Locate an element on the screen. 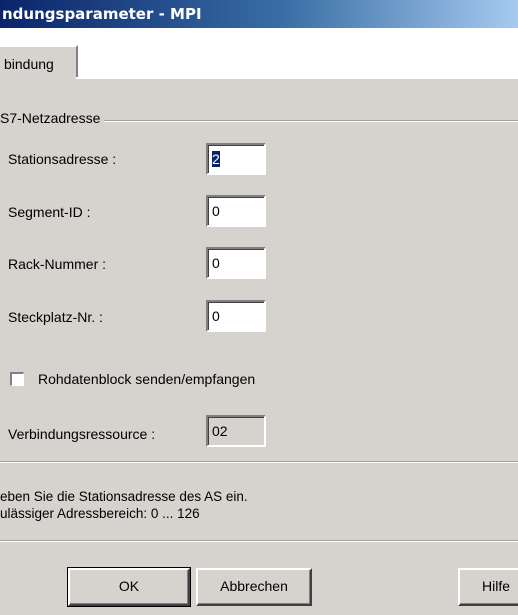 This screenshot has height=615, width=518. rack-nummer-label: Rack-Nummer : is located at coordinates (57, 264).